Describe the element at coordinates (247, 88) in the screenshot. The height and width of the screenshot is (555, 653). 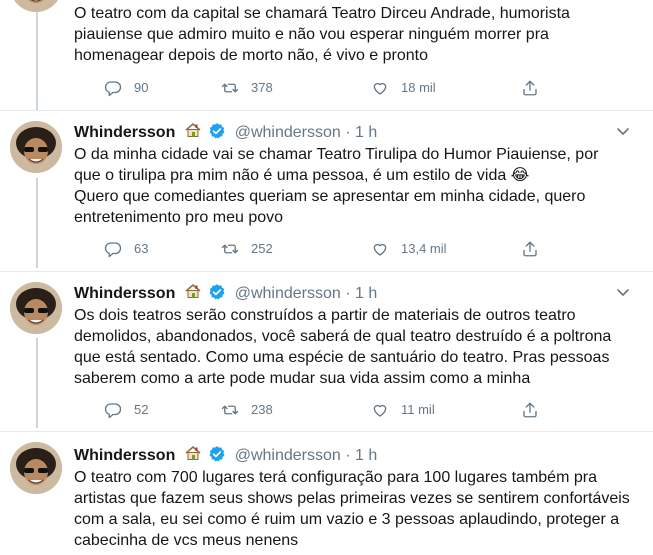
I see `retweet-button: 378` at that location.